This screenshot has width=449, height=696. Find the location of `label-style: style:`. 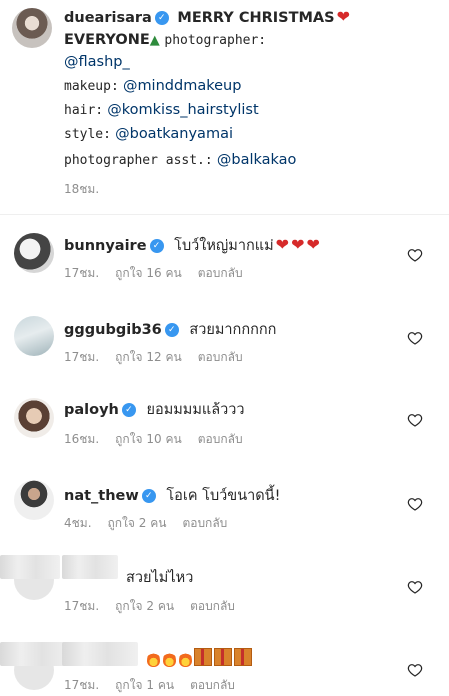

label-style: style: is located at coordinates (87, 134).